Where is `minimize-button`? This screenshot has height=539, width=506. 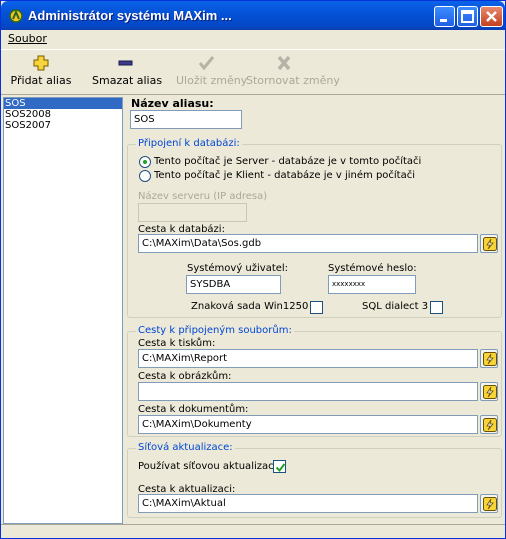
minimize-button is located at coordinates (444, 16).